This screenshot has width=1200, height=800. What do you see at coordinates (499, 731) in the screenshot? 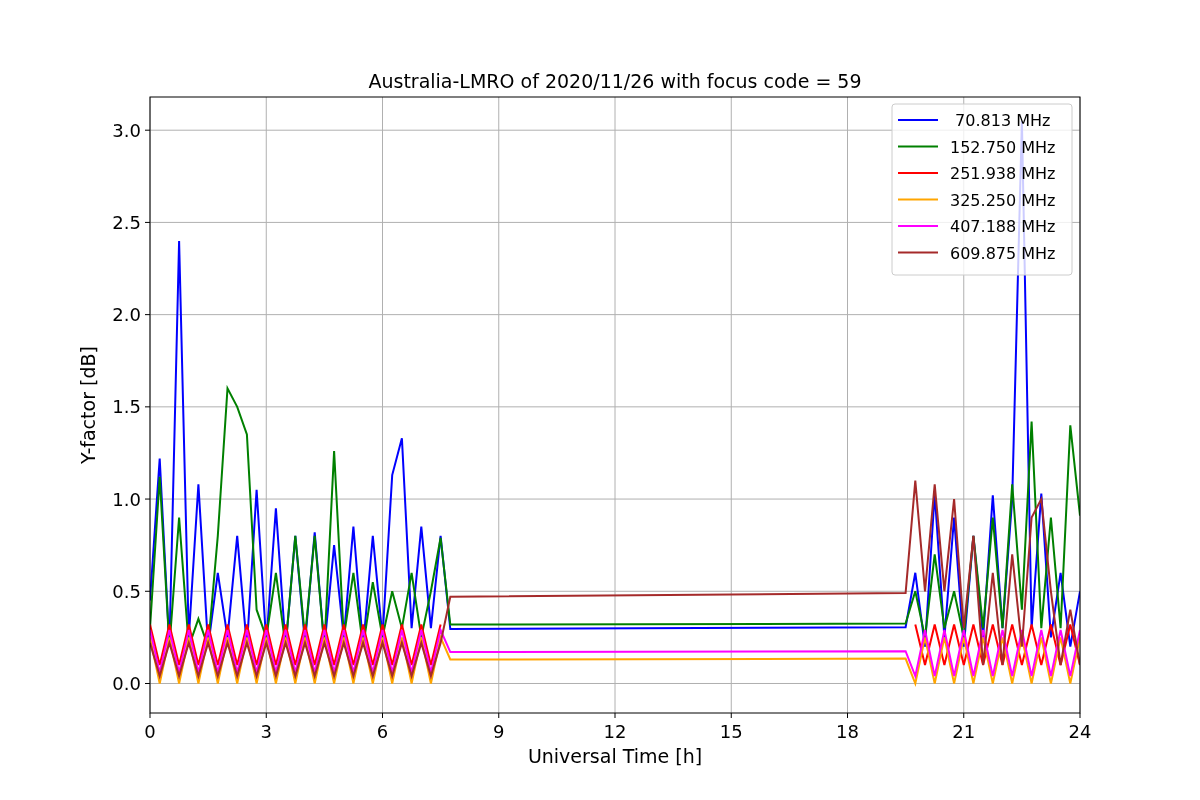
I see `tick-label: 9` at bounding box center [499, 731].